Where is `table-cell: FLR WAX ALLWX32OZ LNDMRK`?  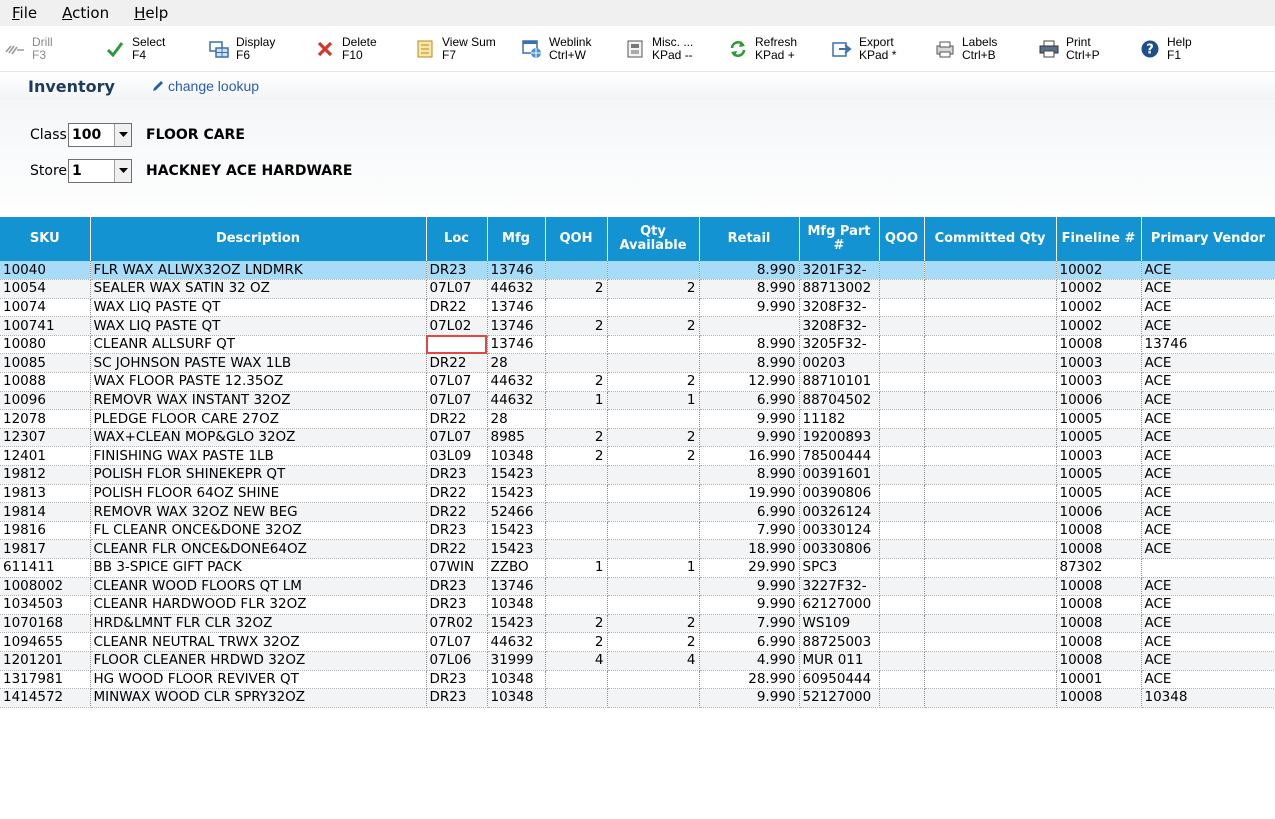 table-cell: FLR WAX ALLWX32OZ LNDMRK is located at coordinates (258, 271).